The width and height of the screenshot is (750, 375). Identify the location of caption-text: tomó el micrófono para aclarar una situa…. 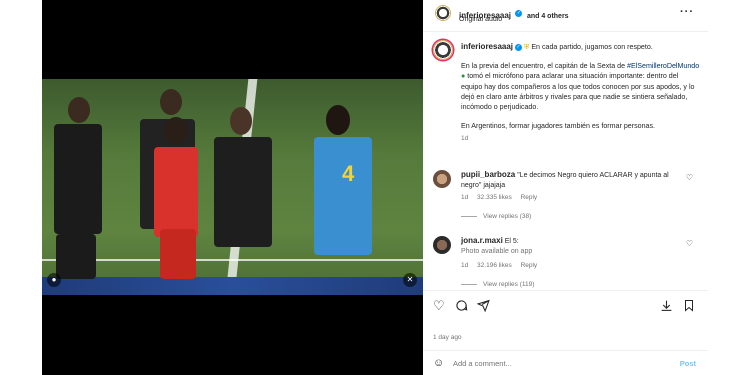
(578, 92).